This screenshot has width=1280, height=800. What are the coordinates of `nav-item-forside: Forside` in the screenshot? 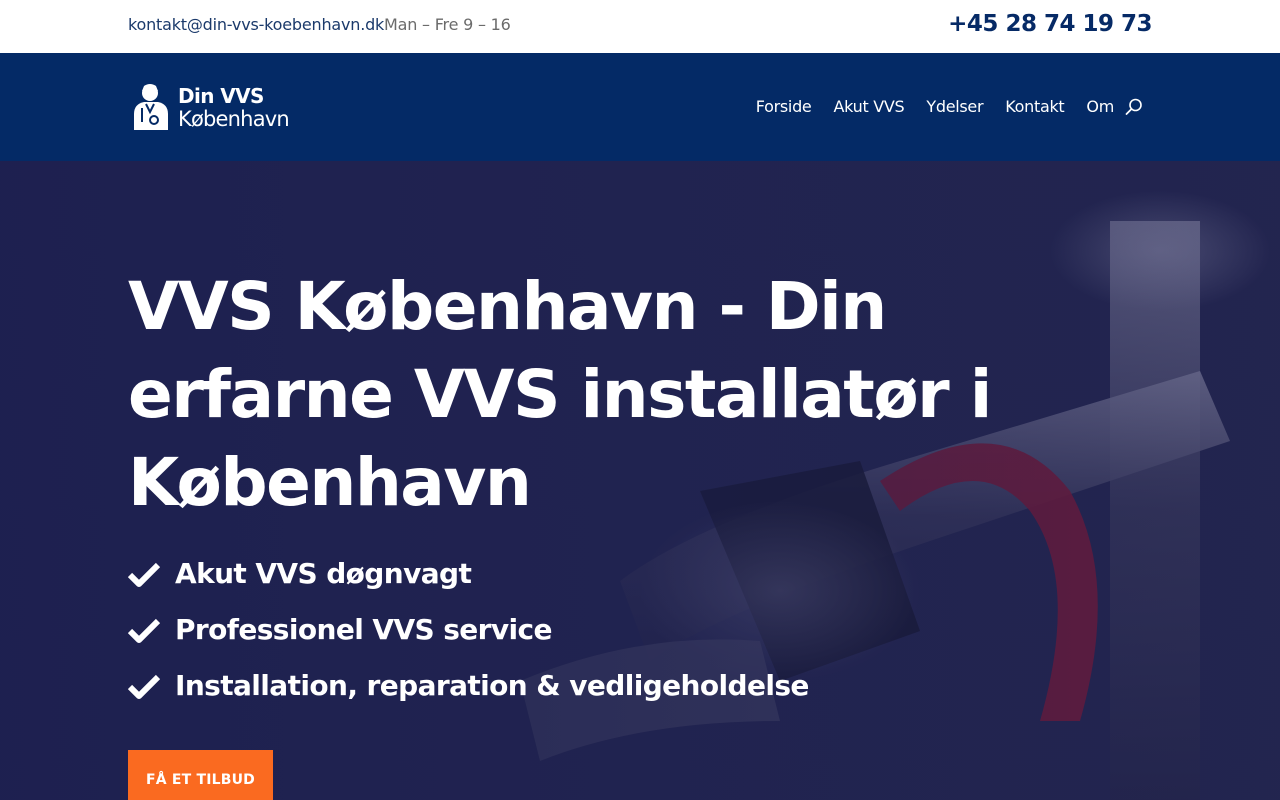 It's located at (784, 106).